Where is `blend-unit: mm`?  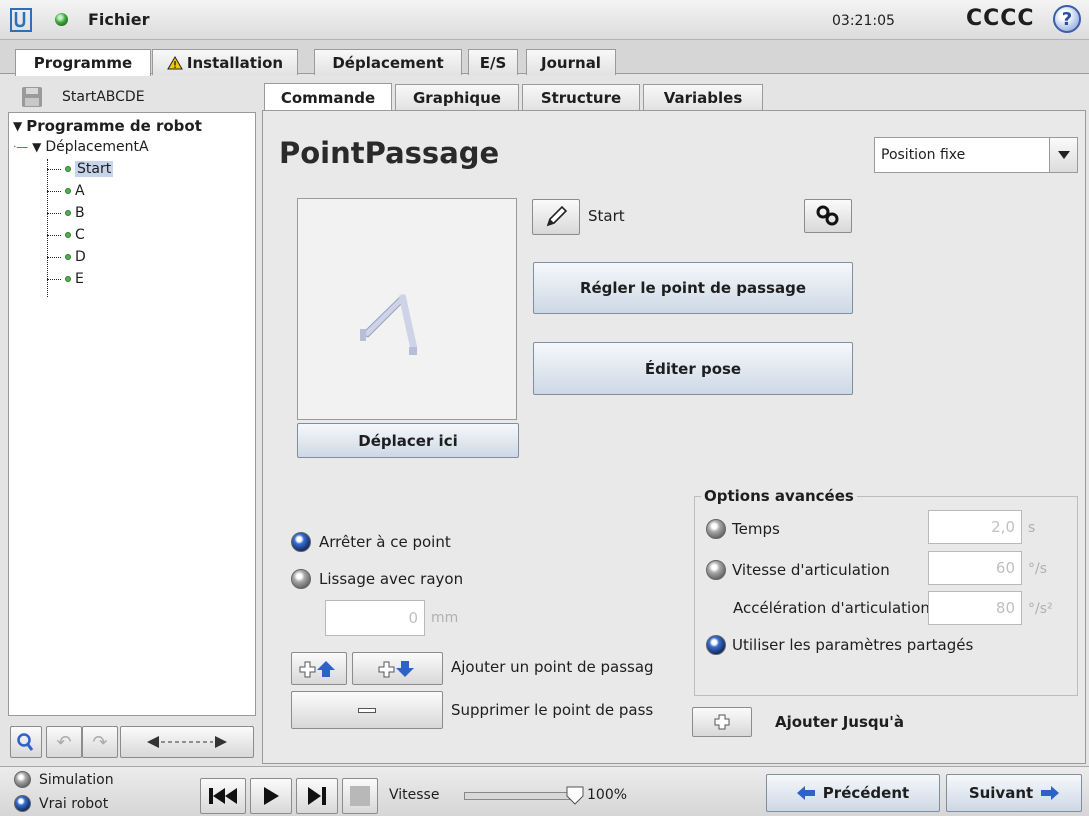
blend-unit: mm is located at coordinates (445, 618).